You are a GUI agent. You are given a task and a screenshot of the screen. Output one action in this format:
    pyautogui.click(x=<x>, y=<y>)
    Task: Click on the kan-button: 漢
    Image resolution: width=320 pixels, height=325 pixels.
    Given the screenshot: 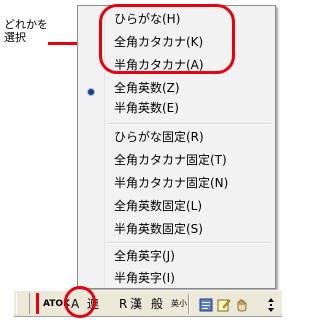 What is the action you would take?
    pyautogui.click(x=136, y=304)
    